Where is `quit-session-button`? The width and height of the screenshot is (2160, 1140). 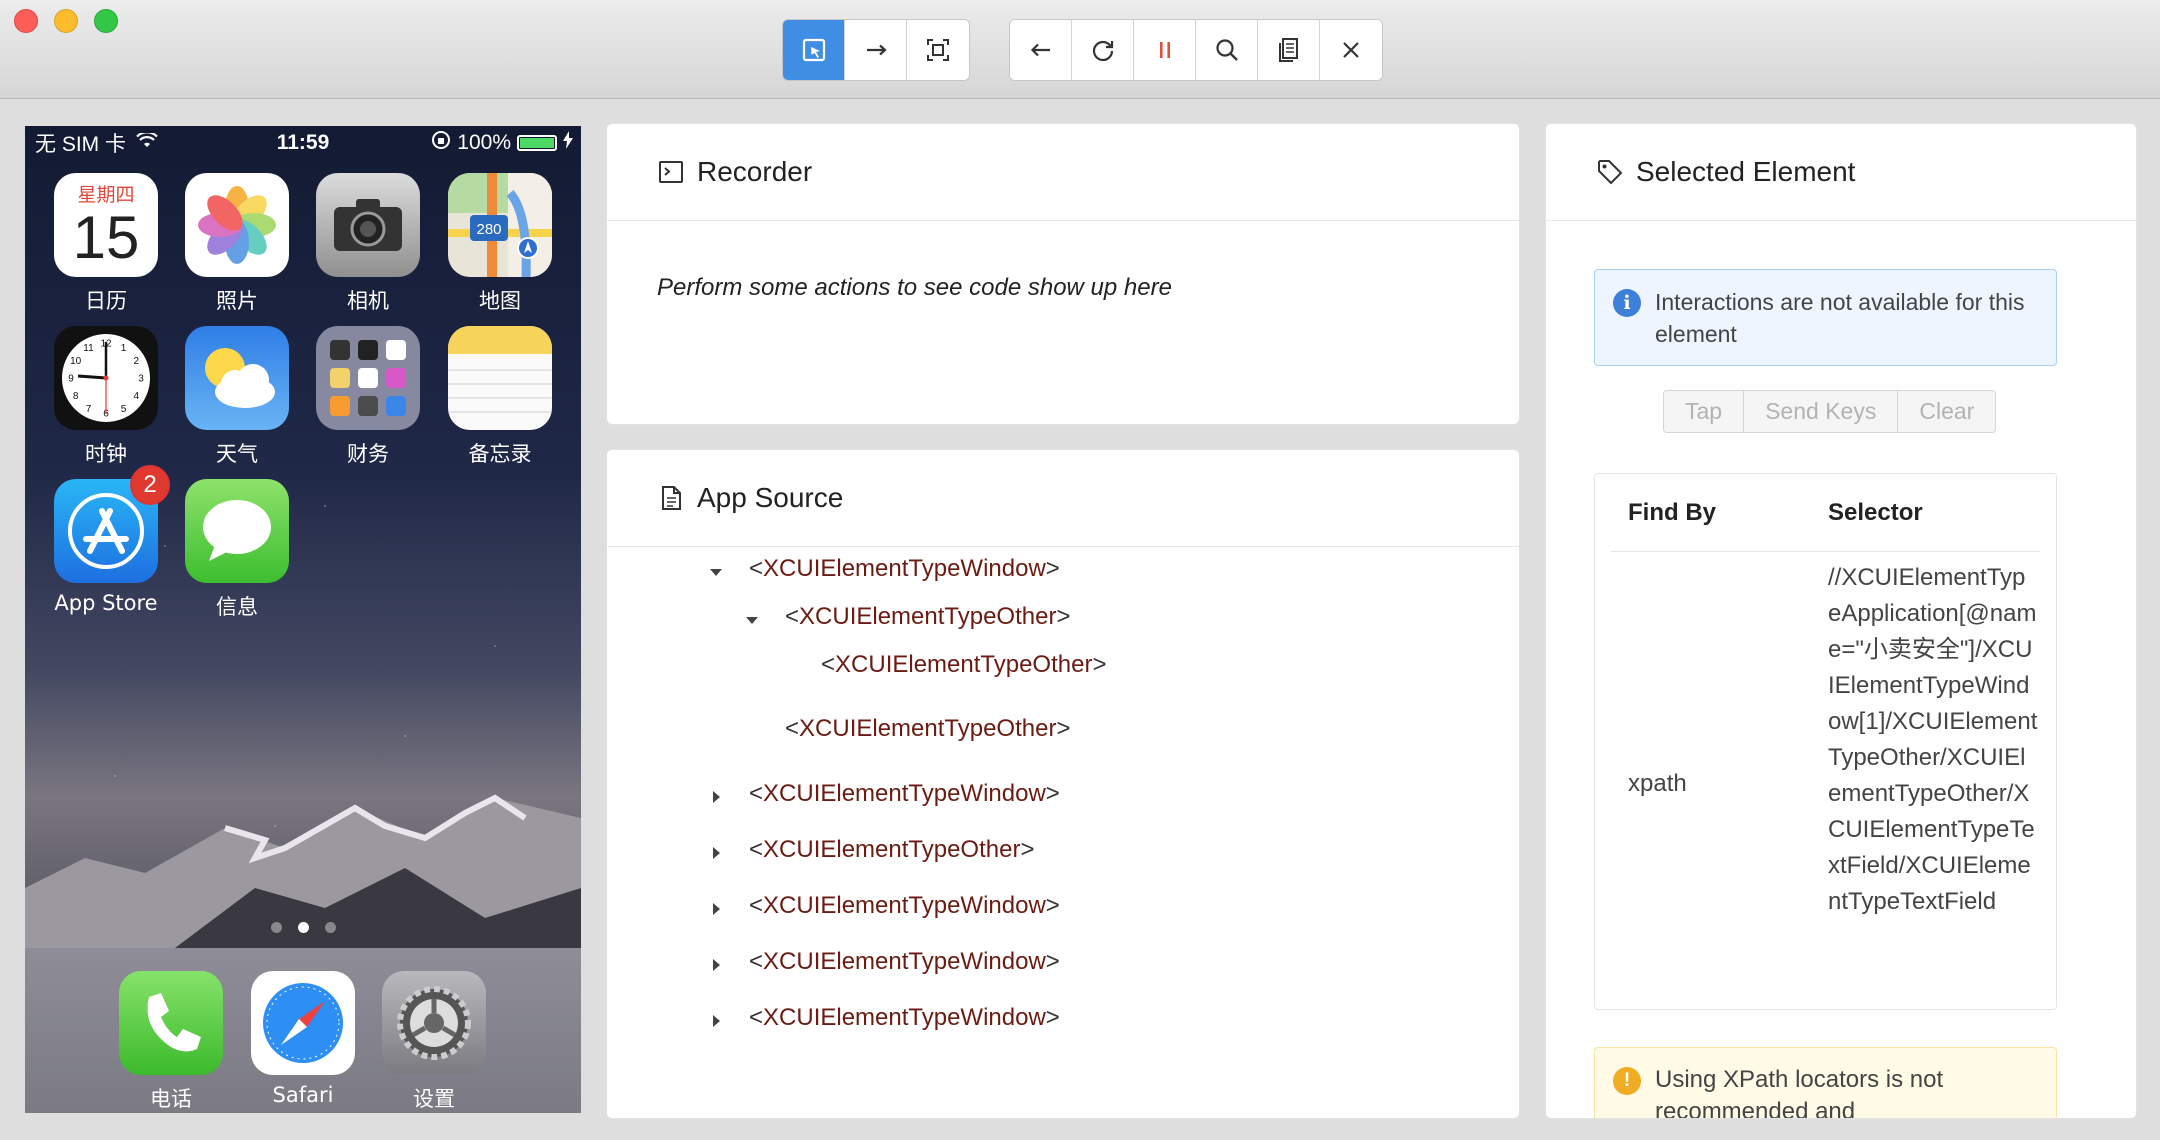
quit-session-button is located at coordinates (1351, 50).